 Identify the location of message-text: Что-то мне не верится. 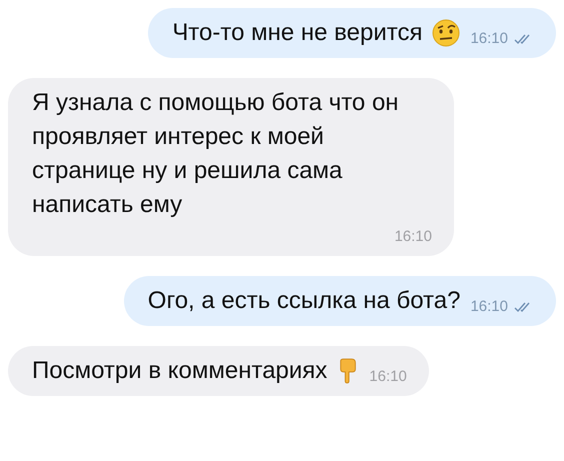
(297, 33).